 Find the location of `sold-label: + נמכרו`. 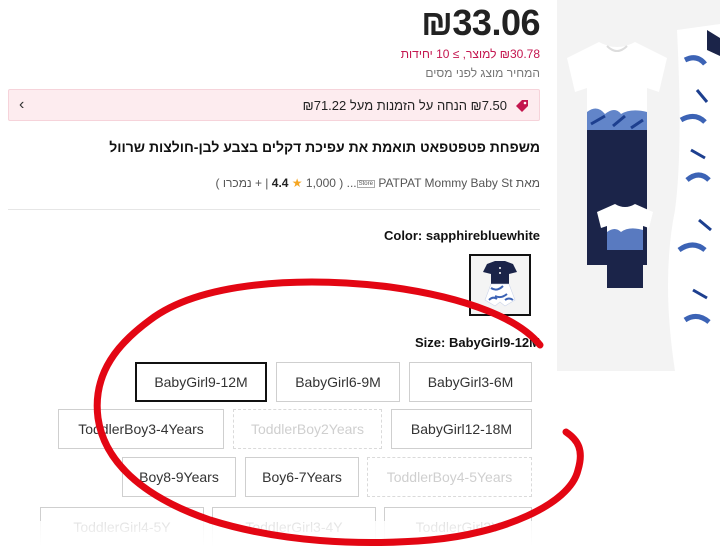

sold-label: + נמכרו is located at coordinates (242, 183).